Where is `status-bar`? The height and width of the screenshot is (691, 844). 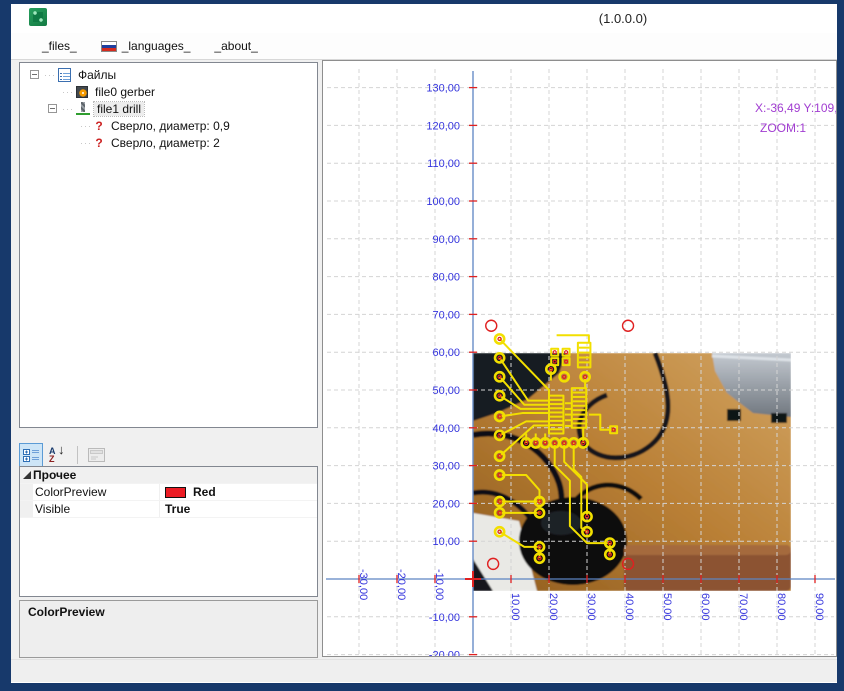 status-bar is located at coordinates (424, 671).